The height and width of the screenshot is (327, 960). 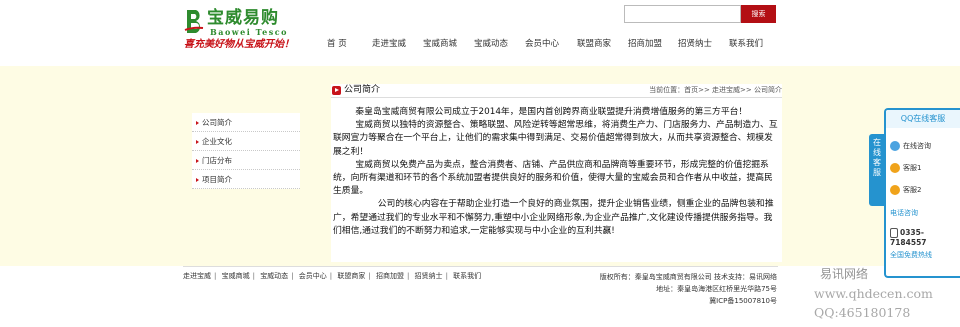 I want to click on phone-icon, so click(x=894, y=233).